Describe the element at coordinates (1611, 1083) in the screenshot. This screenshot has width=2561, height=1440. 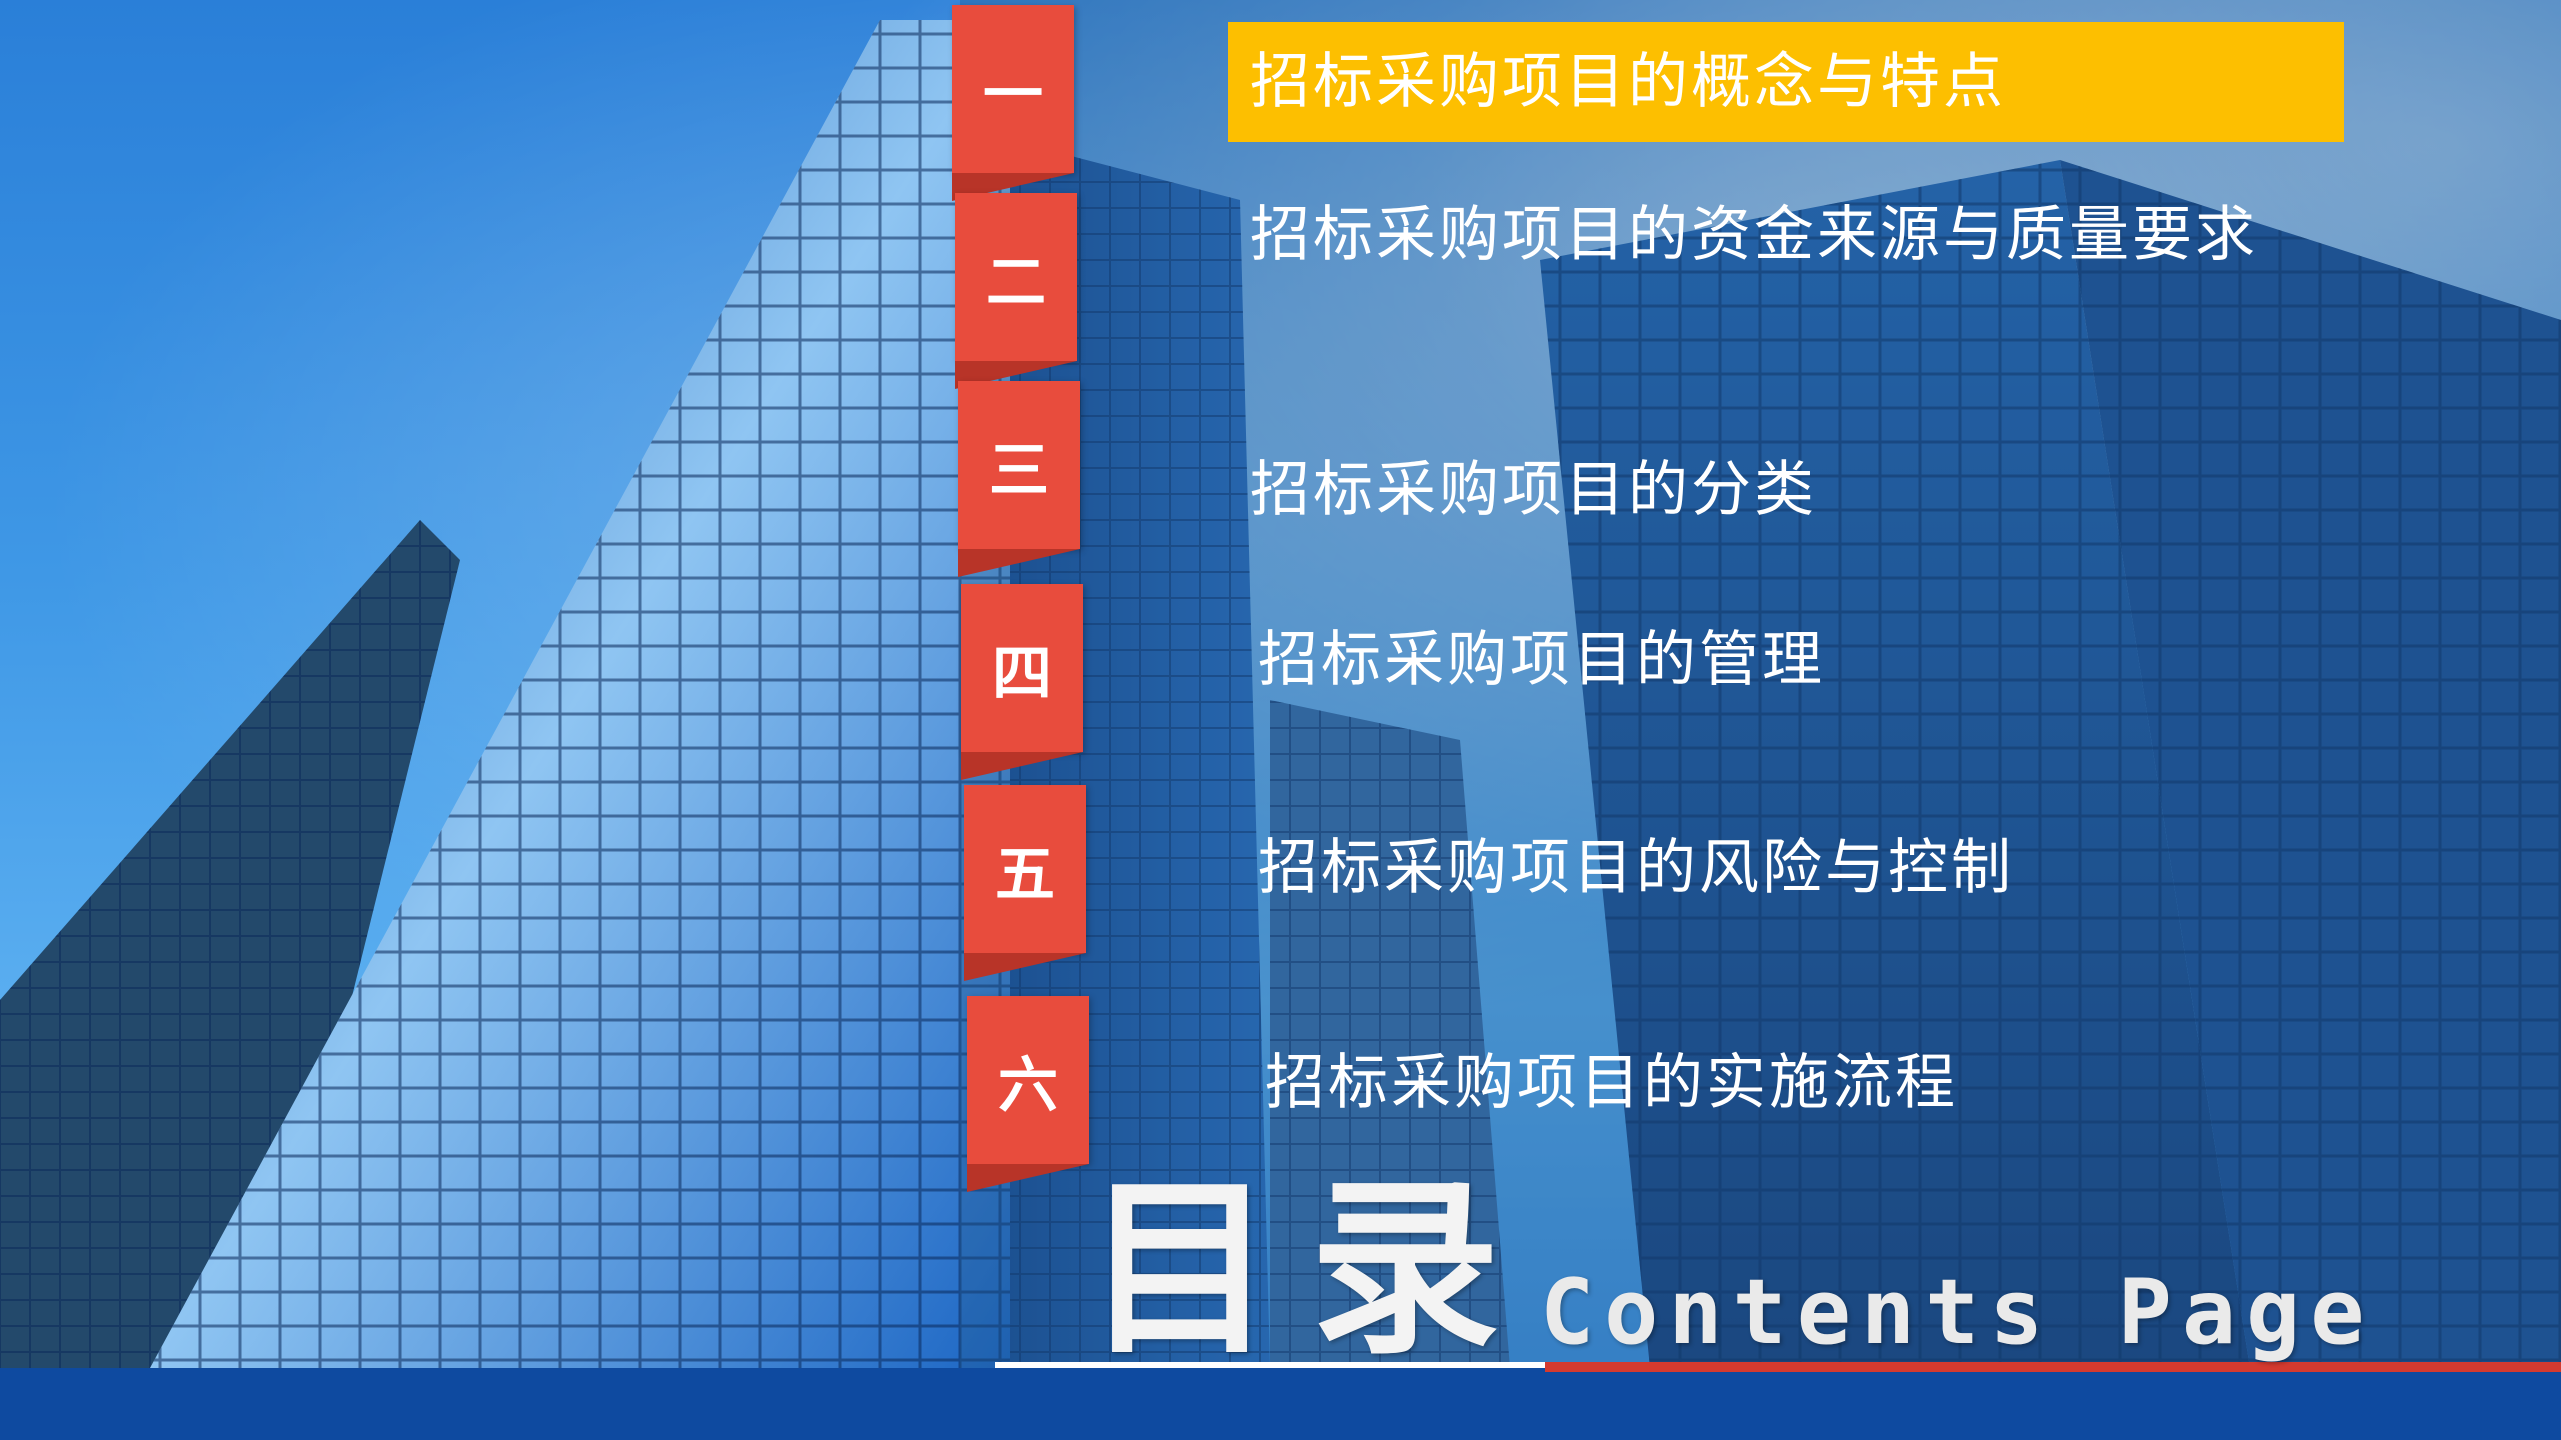
I see `toc-item-6-title: 招标采购项目的实施流程` at that location.